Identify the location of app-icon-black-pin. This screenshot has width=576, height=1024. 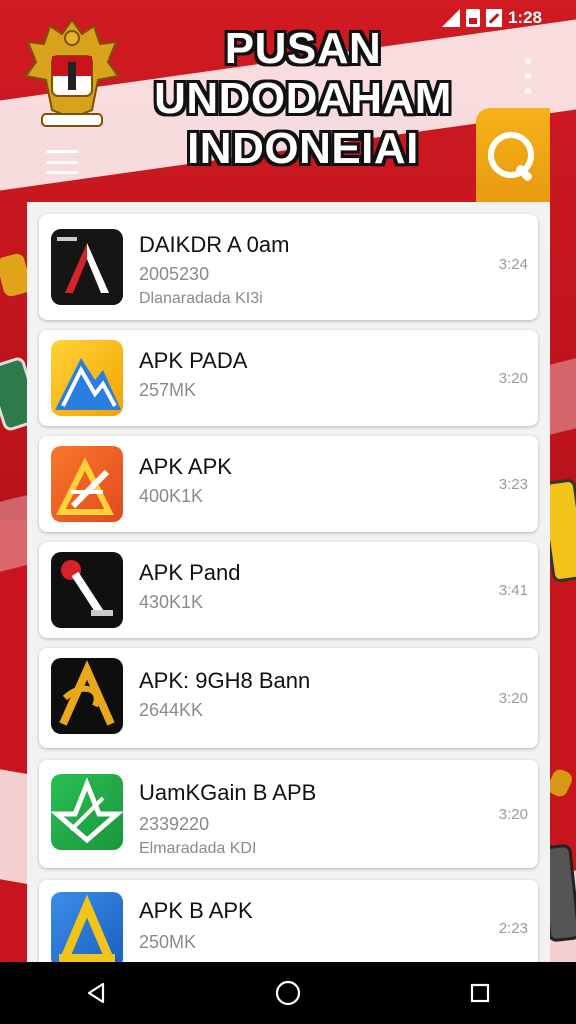
(87, 590).